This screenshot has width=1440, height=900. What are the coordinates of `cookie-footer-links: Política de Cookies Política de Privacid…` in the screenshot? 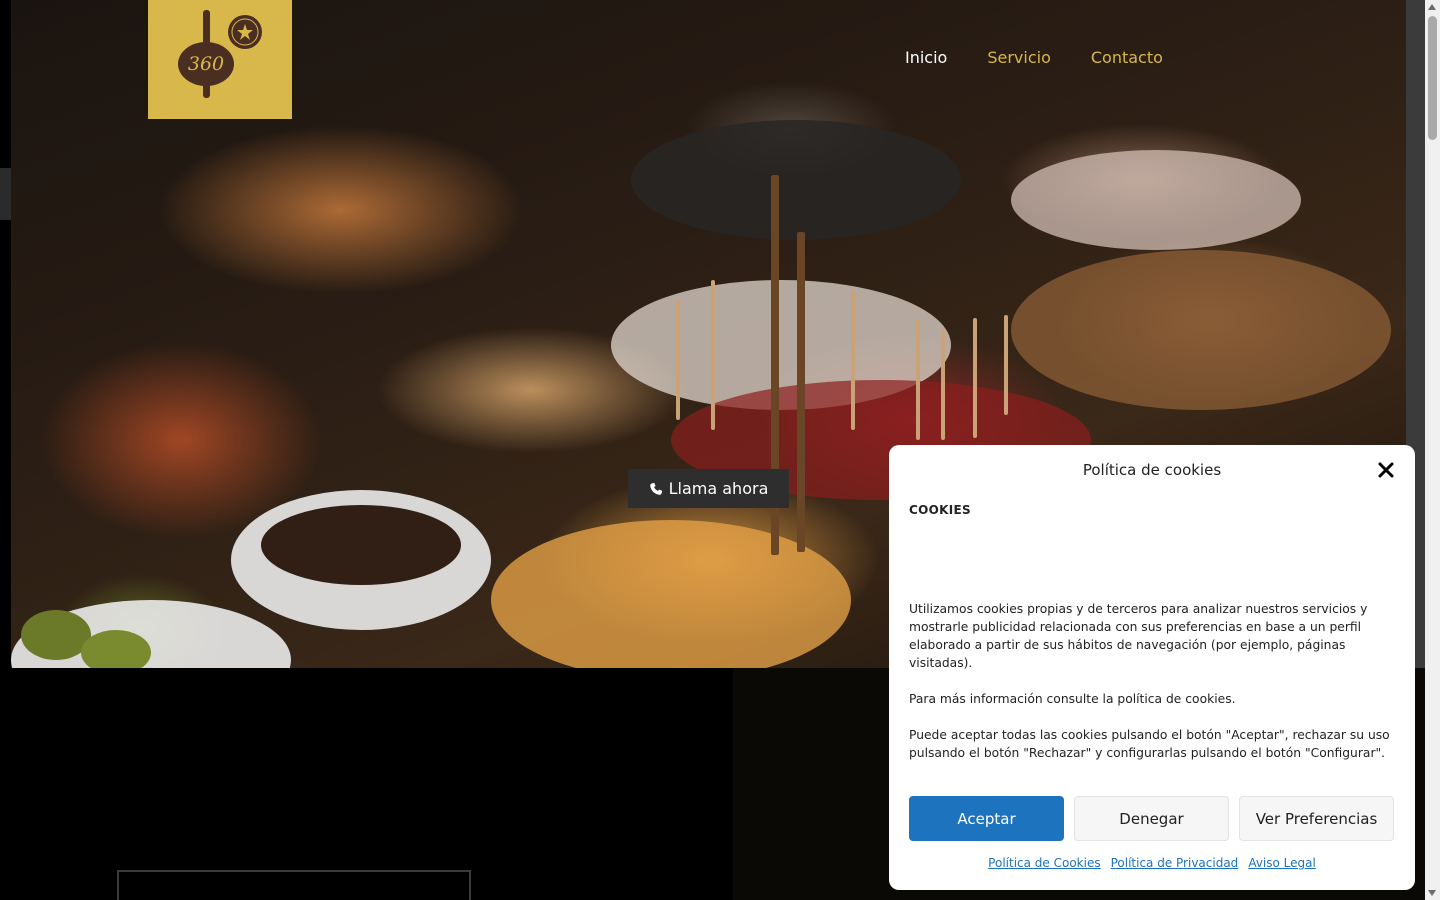 It's located at (1152, 863).